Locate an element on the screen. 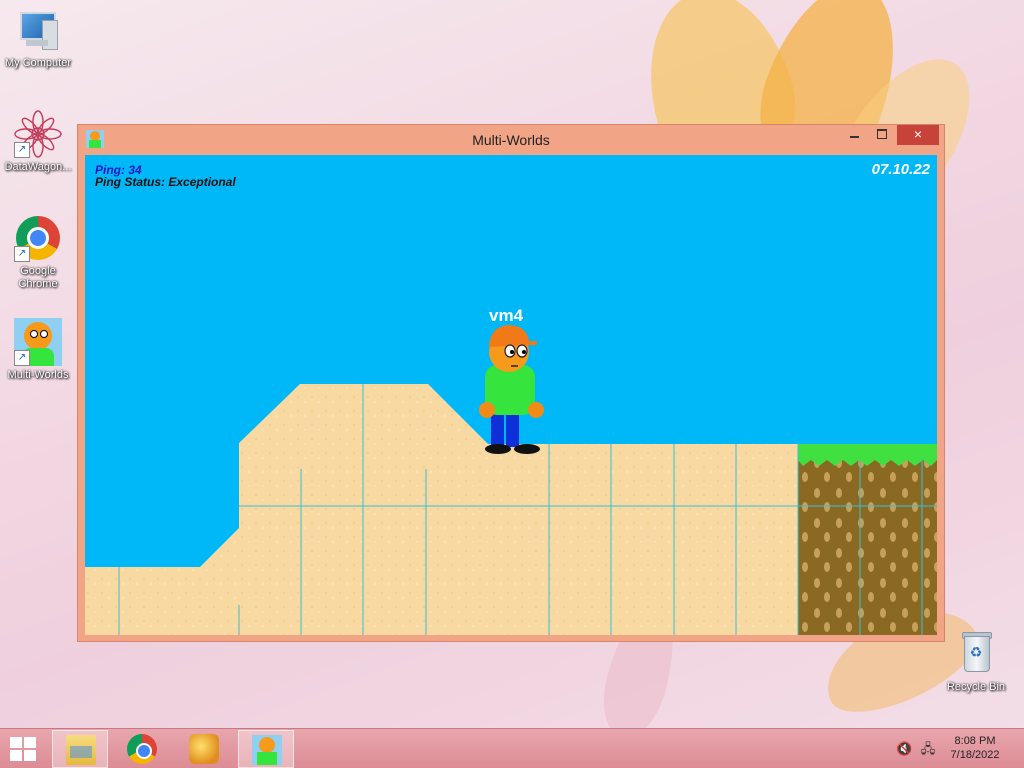  folder-icon is located at coordinates (81, 750).